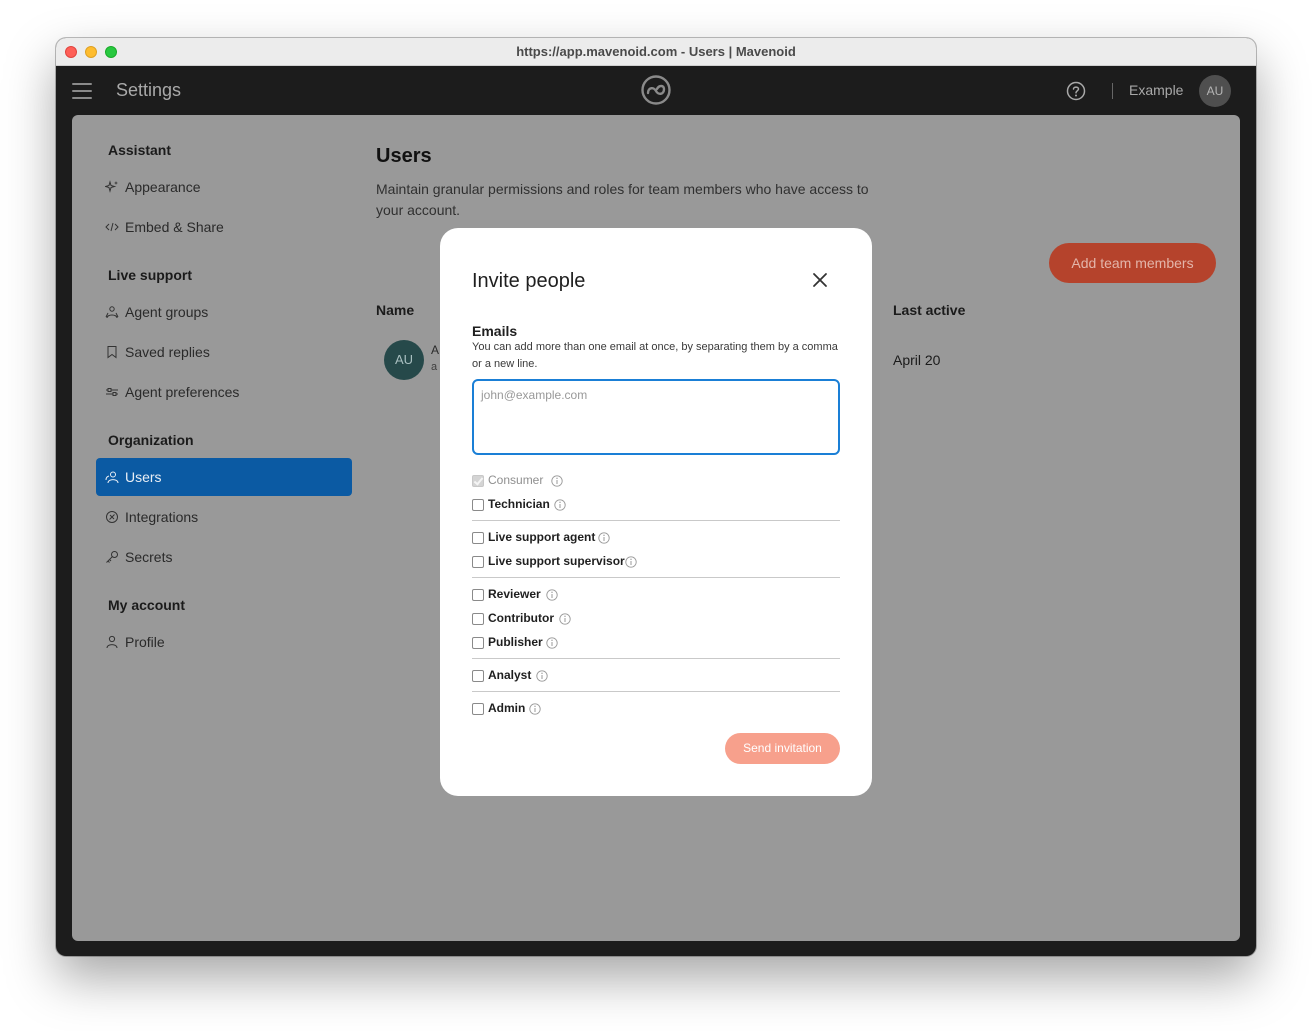  What do you see at coordinates (478, 481) in the screenshot?
I see `consumer-checkbox` at bounding box center [478, 481].